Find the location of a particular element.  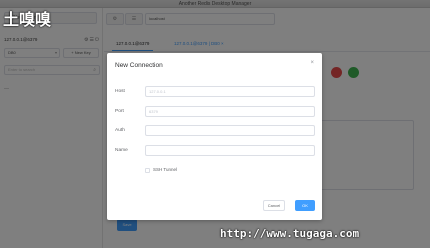

host-label: Host is located at coordinates (120, 91).